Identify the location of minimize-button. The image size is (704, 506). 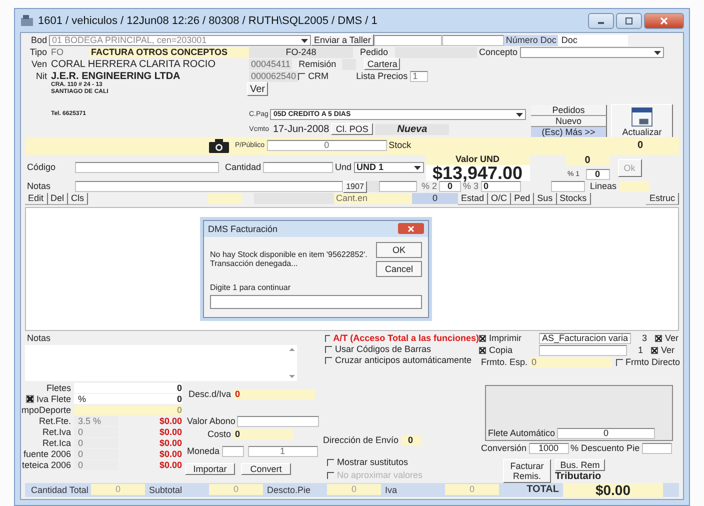
(601, 20).